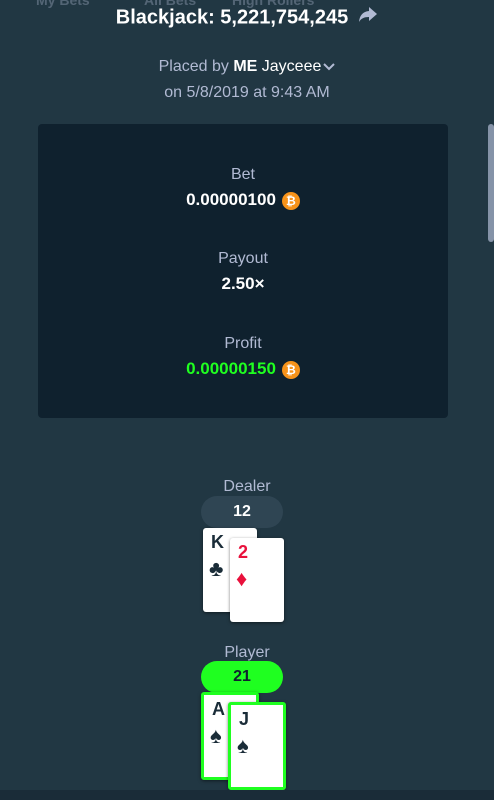  Describe the element at coordinates (257, 746) in the screenshot. I see `player-card-2: J ♠` at that location.